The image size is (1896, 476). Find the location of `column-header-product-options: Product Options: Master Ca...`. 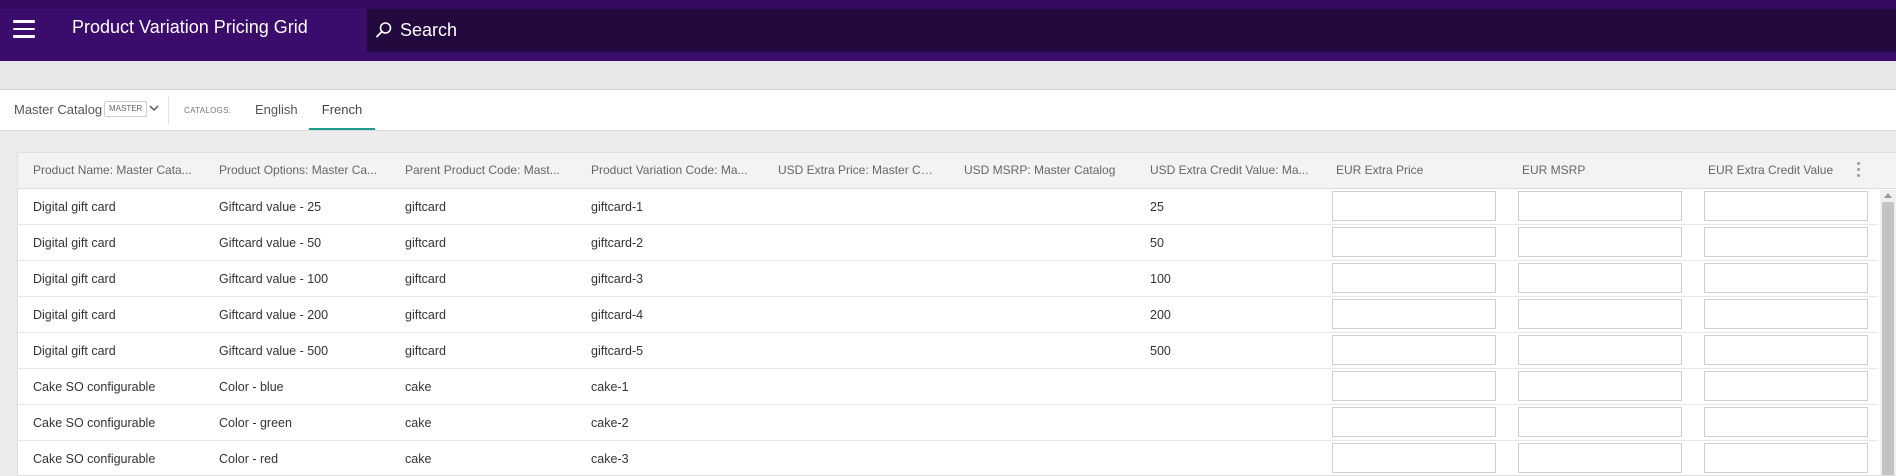

column-header-product-options: Product Options: Master Ca... is located at coordinates (299, 170).